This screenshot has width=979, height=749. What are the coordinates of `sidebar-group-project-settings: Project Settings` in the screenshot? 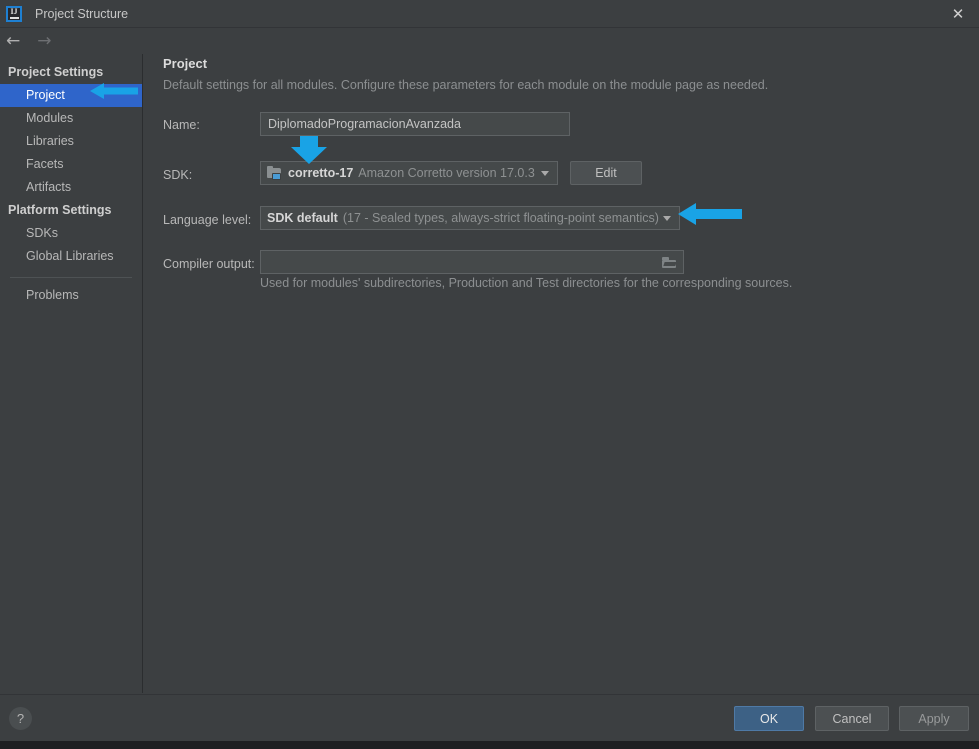 It's located at (56, 72).